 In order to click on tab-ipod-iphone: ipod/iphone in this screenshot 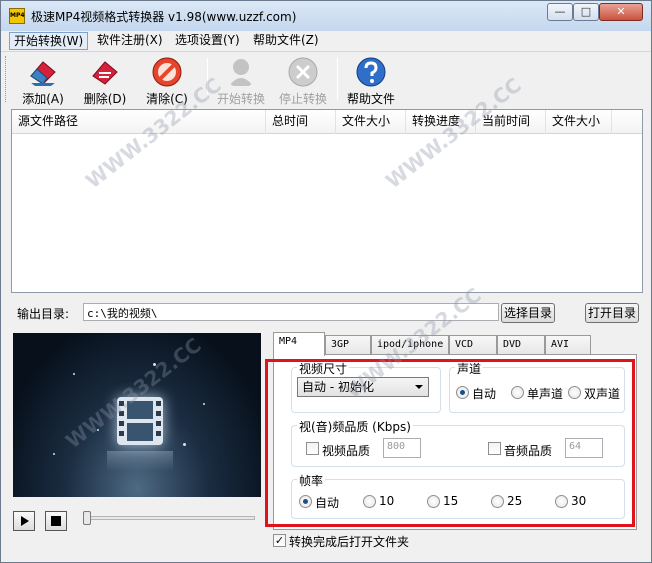, I will do `click(410, 345)`.